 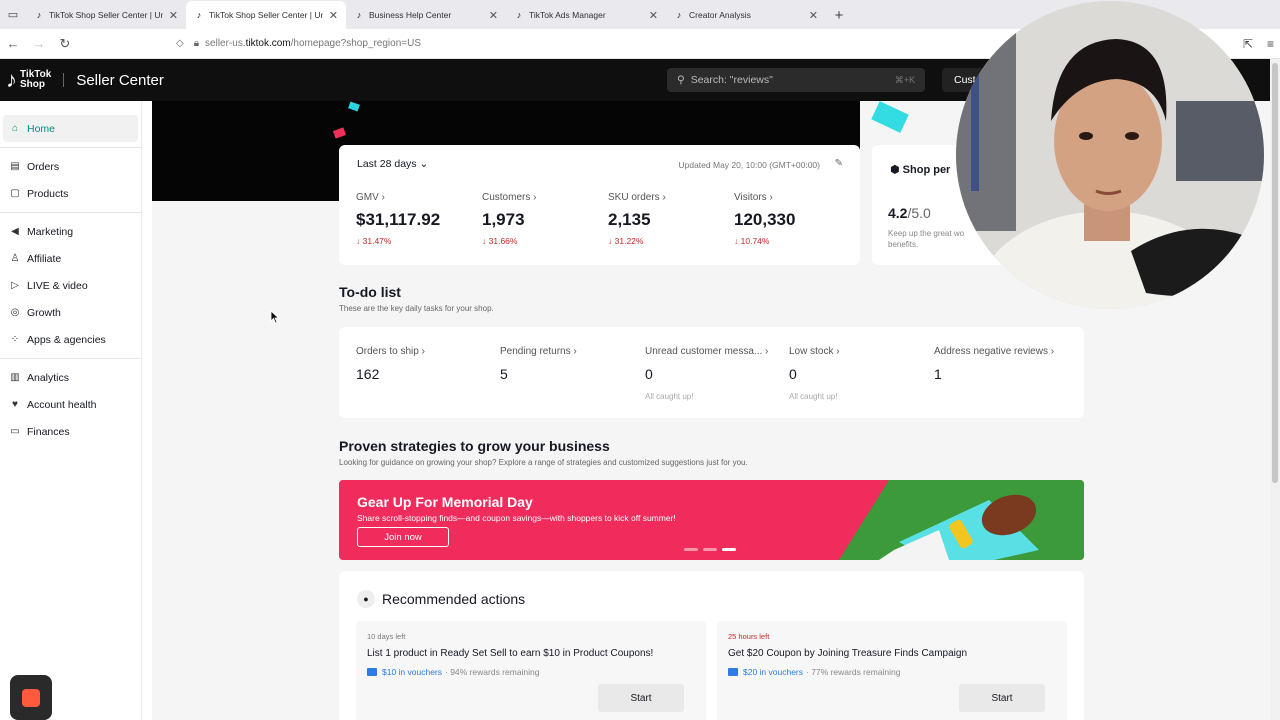 What do you see at coordinates (392, 164) in the screenshot?
I see `date-range-select: Last 28 days ⌄` at bounding box center [392, 164].